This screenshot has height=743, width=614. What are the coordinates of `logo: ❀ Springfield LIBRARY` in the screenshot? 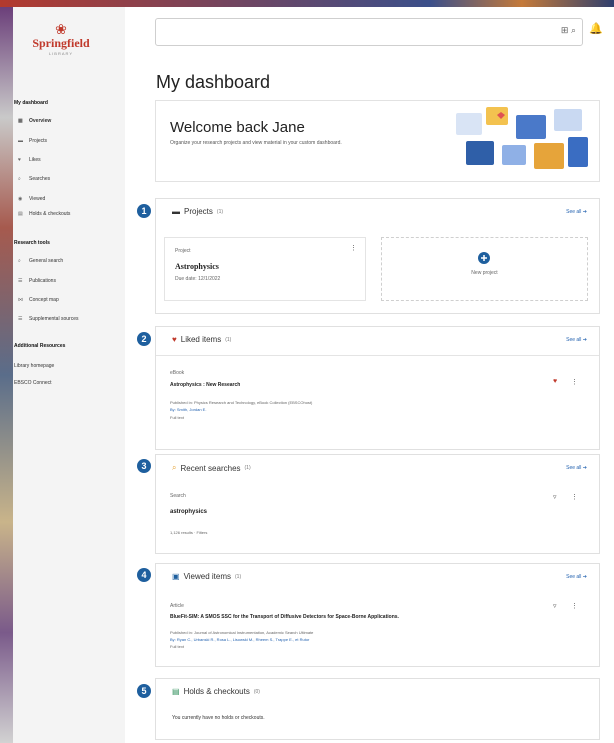 It's located at (61, 39).